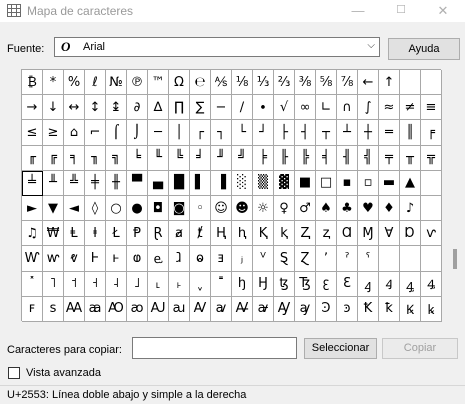  I want to click on character-cell: Ꜩ, so click(305, 284).